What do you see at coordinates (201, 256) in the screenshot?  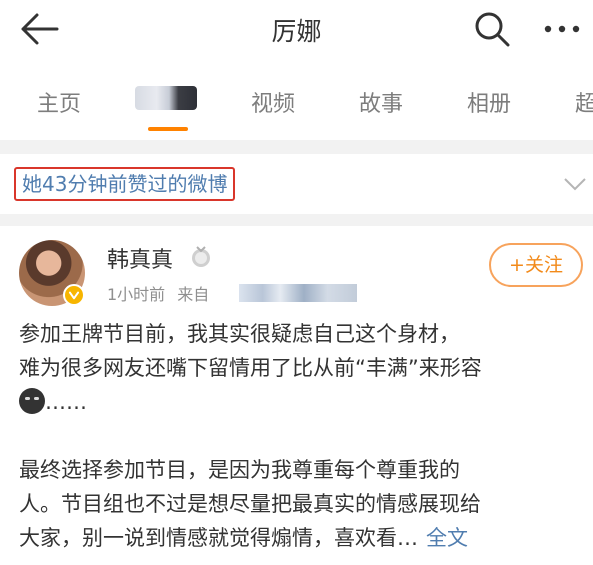 I see `medal-icon` at bounding box center [201, 256].